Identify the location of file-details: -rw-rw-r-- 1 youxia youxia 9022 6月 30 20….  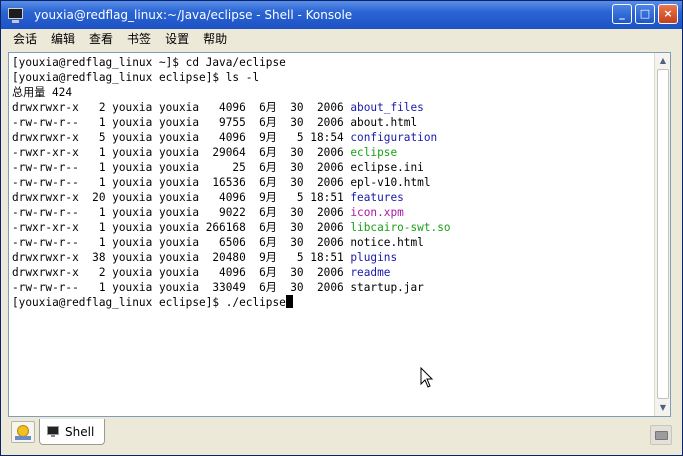
(181, 212).